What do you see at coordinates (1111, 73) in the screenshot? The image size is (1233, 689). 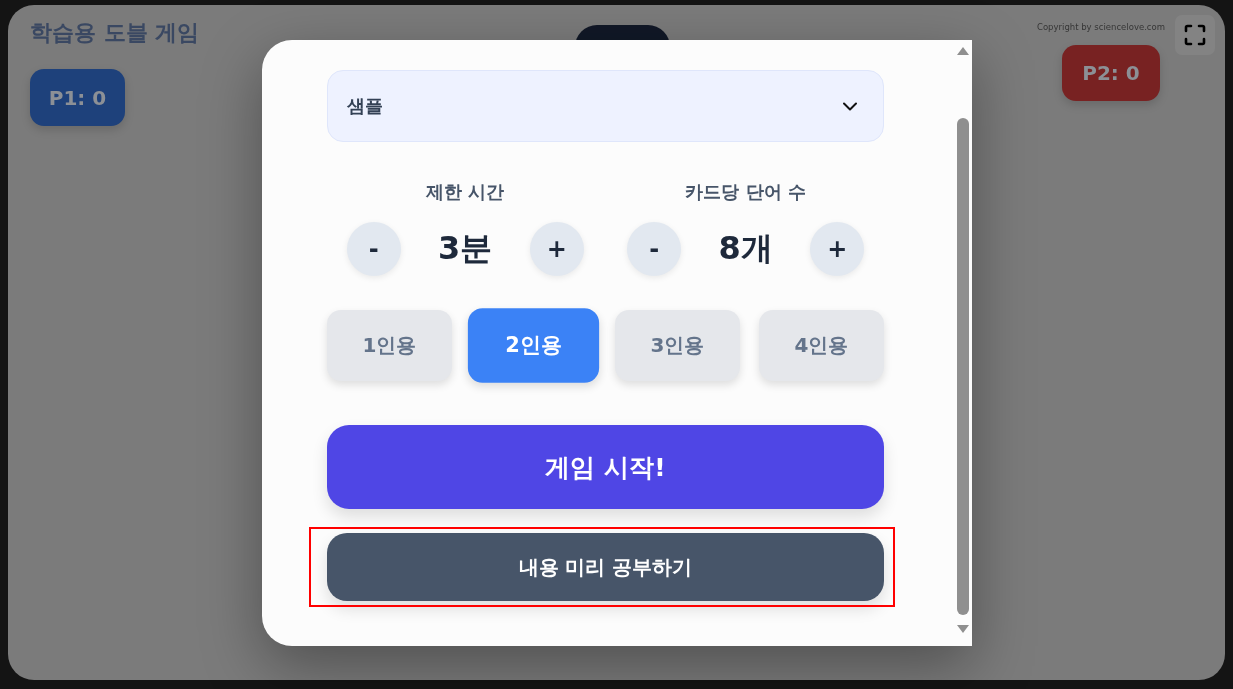 I see `score-badge: P2: 0` at bounding box center [1111, 73].